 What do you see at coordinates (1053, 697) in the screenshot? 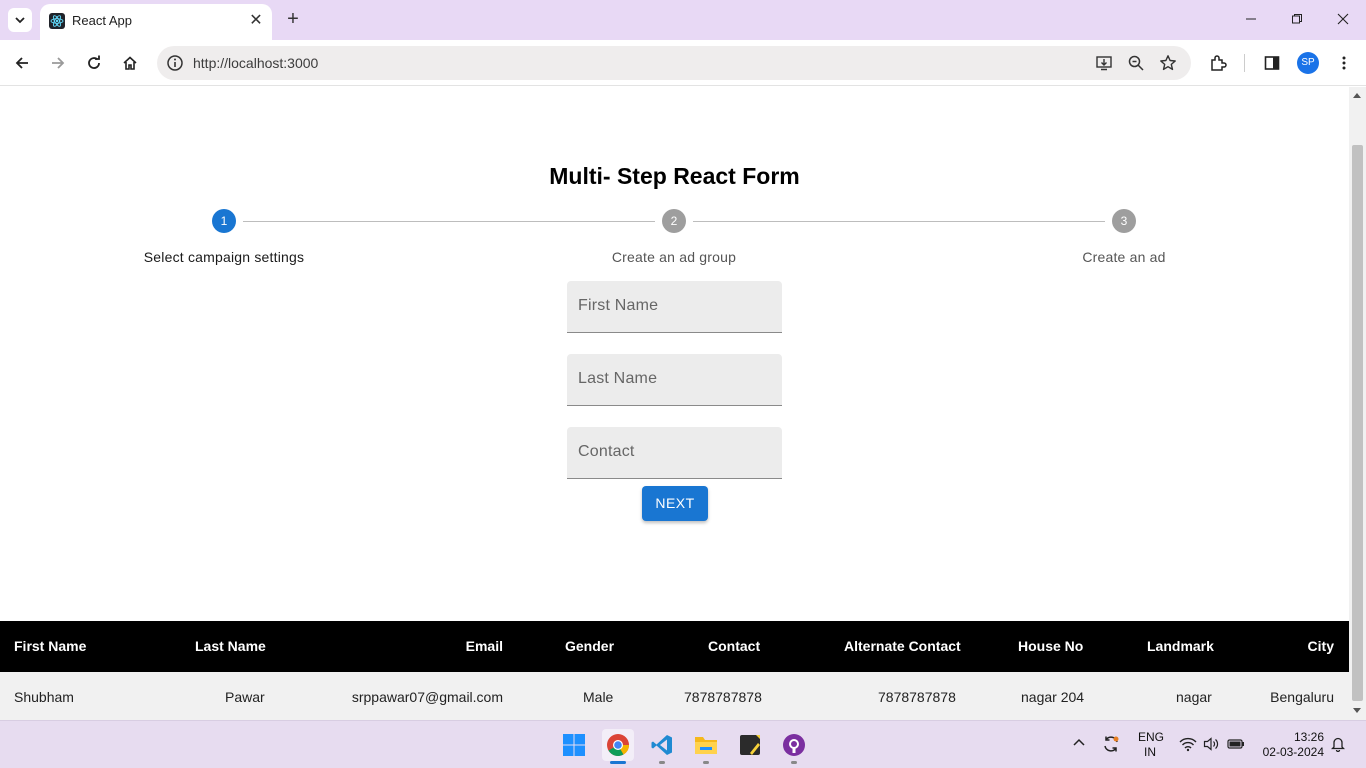
I see `table-cell: nagar 204` at bounding box center [1053, 697].